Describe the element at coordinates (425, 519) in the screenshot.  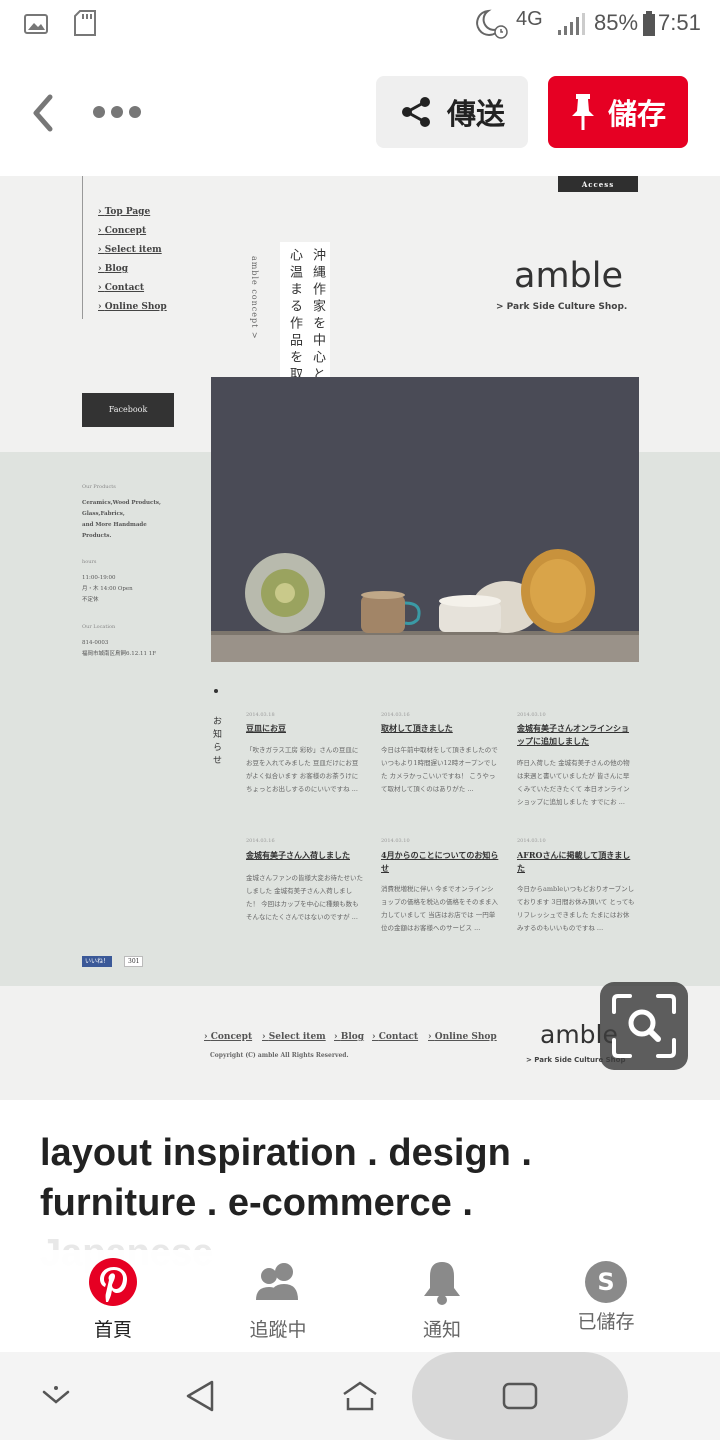
I see `hero-photo` at that location.